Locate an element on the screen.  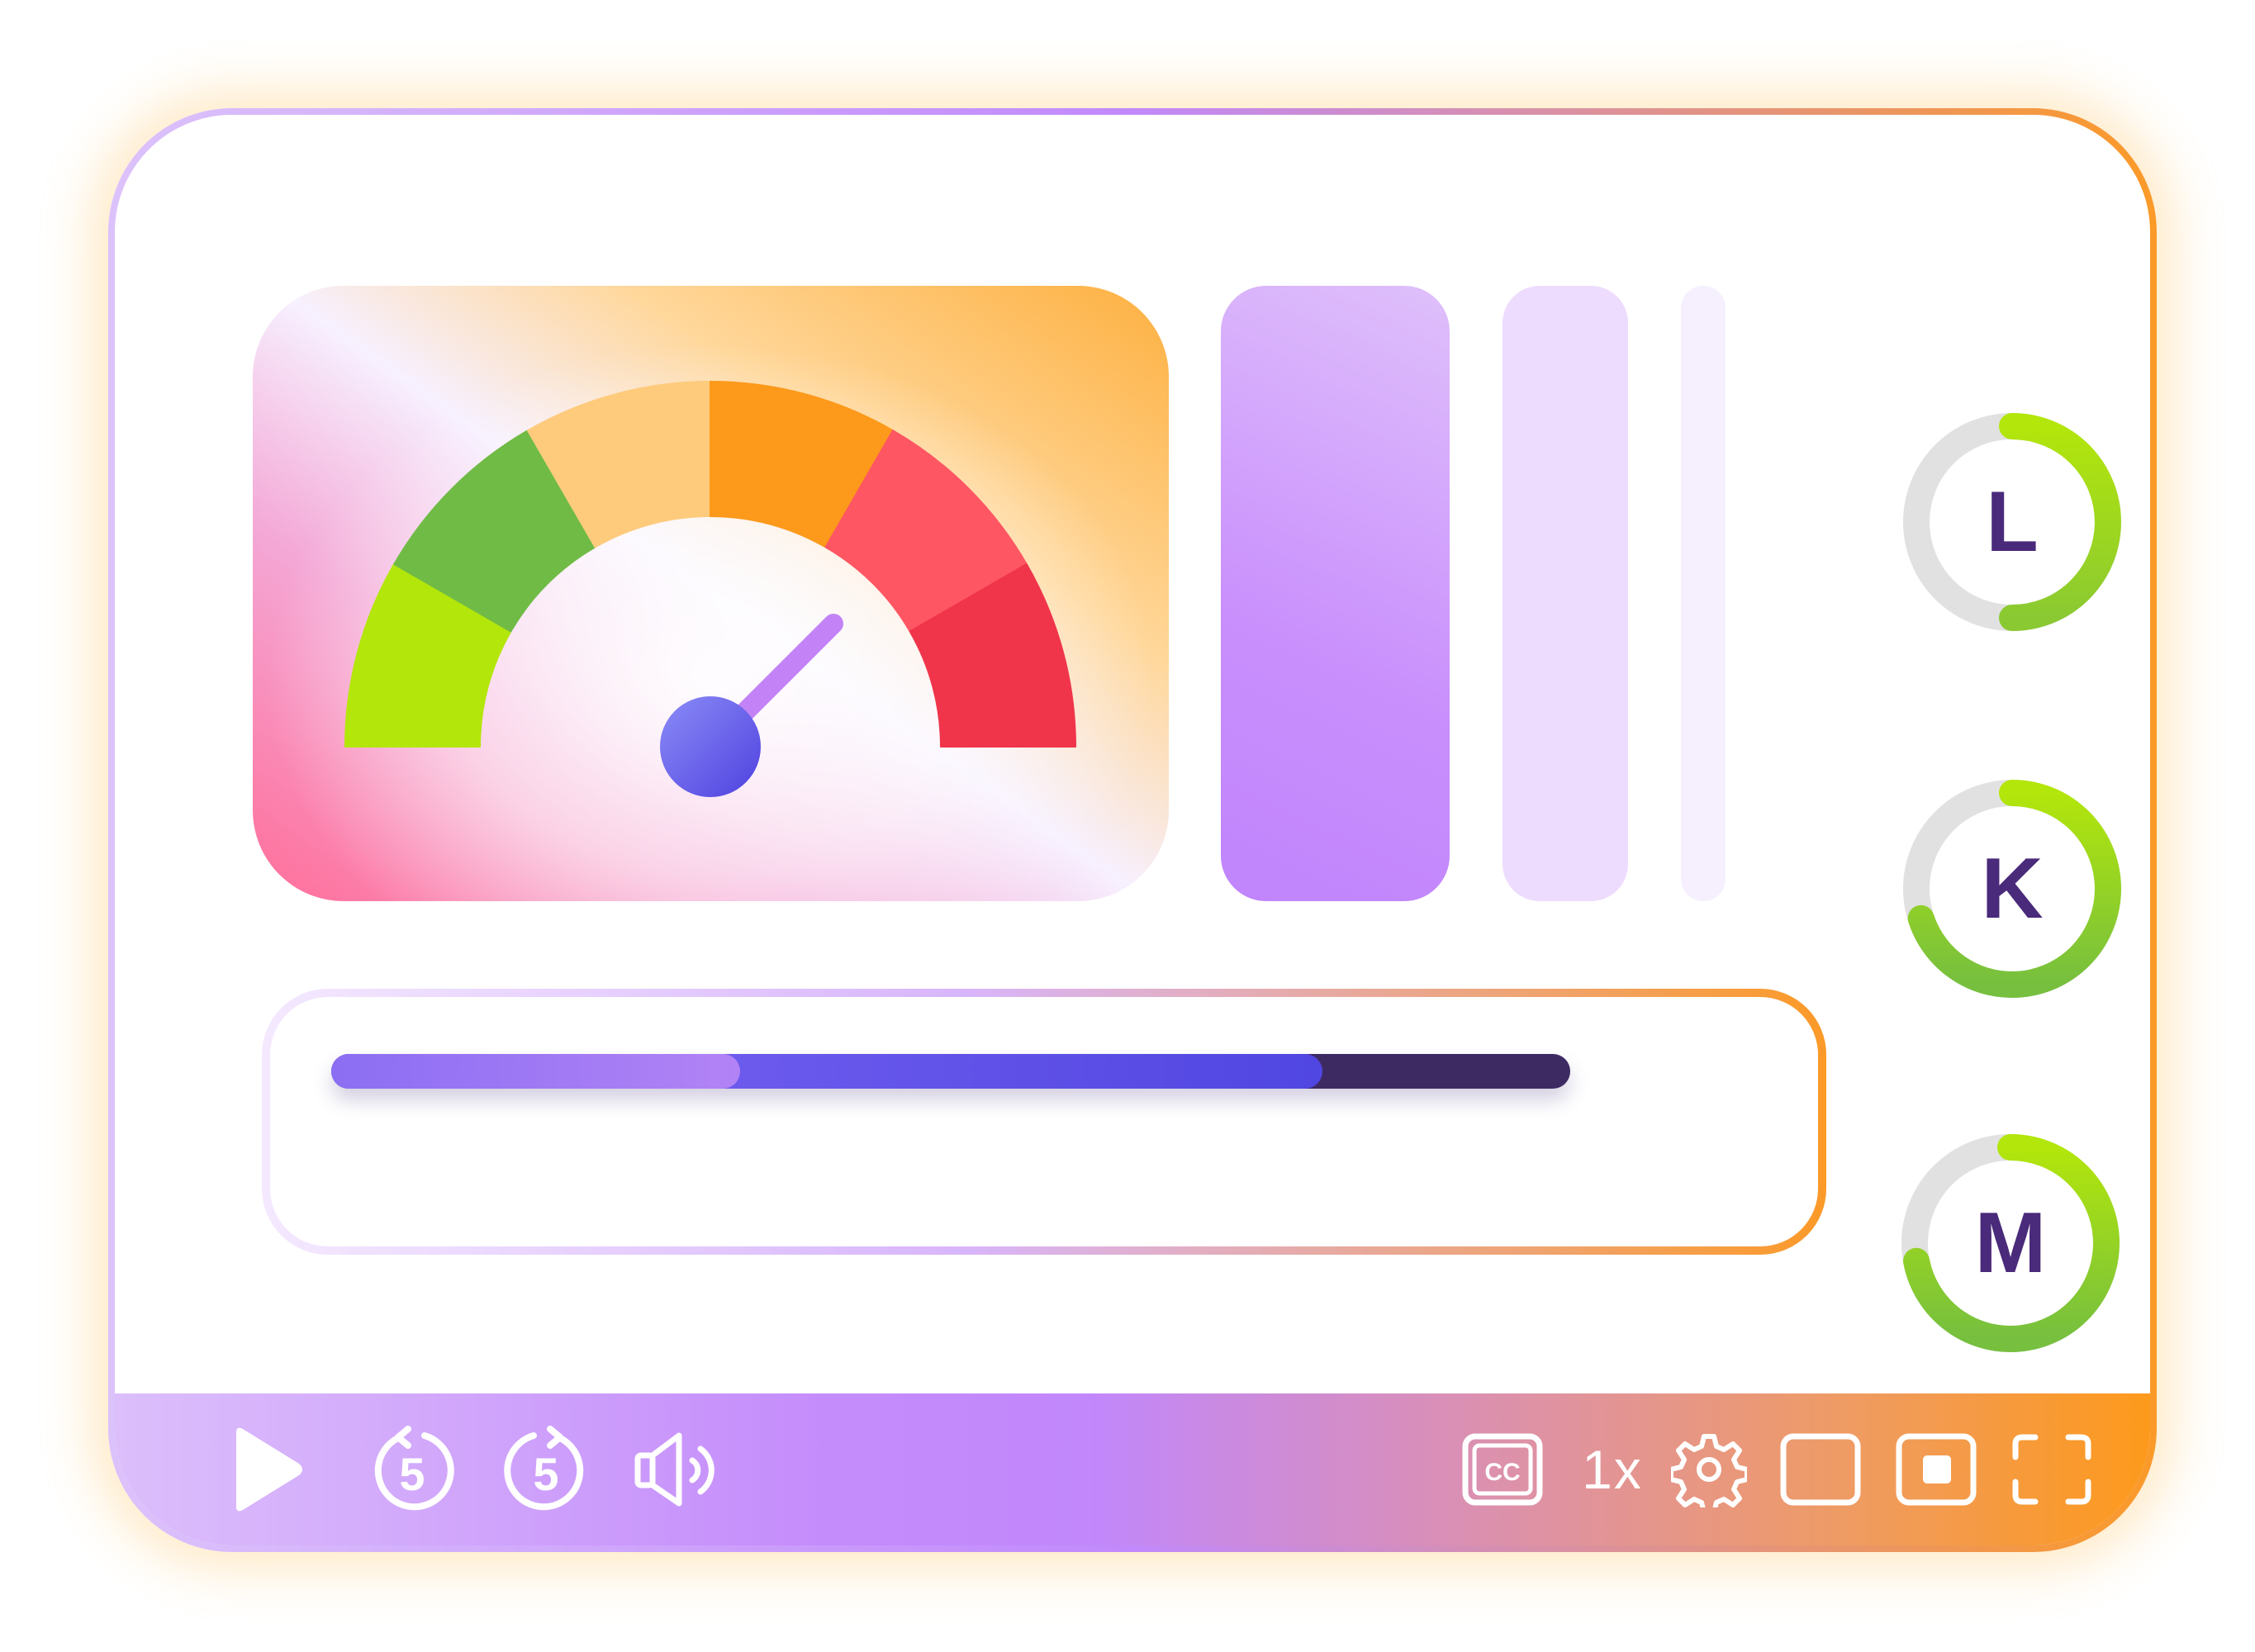
speedometer-gauge is located at coordinates (710, 589).